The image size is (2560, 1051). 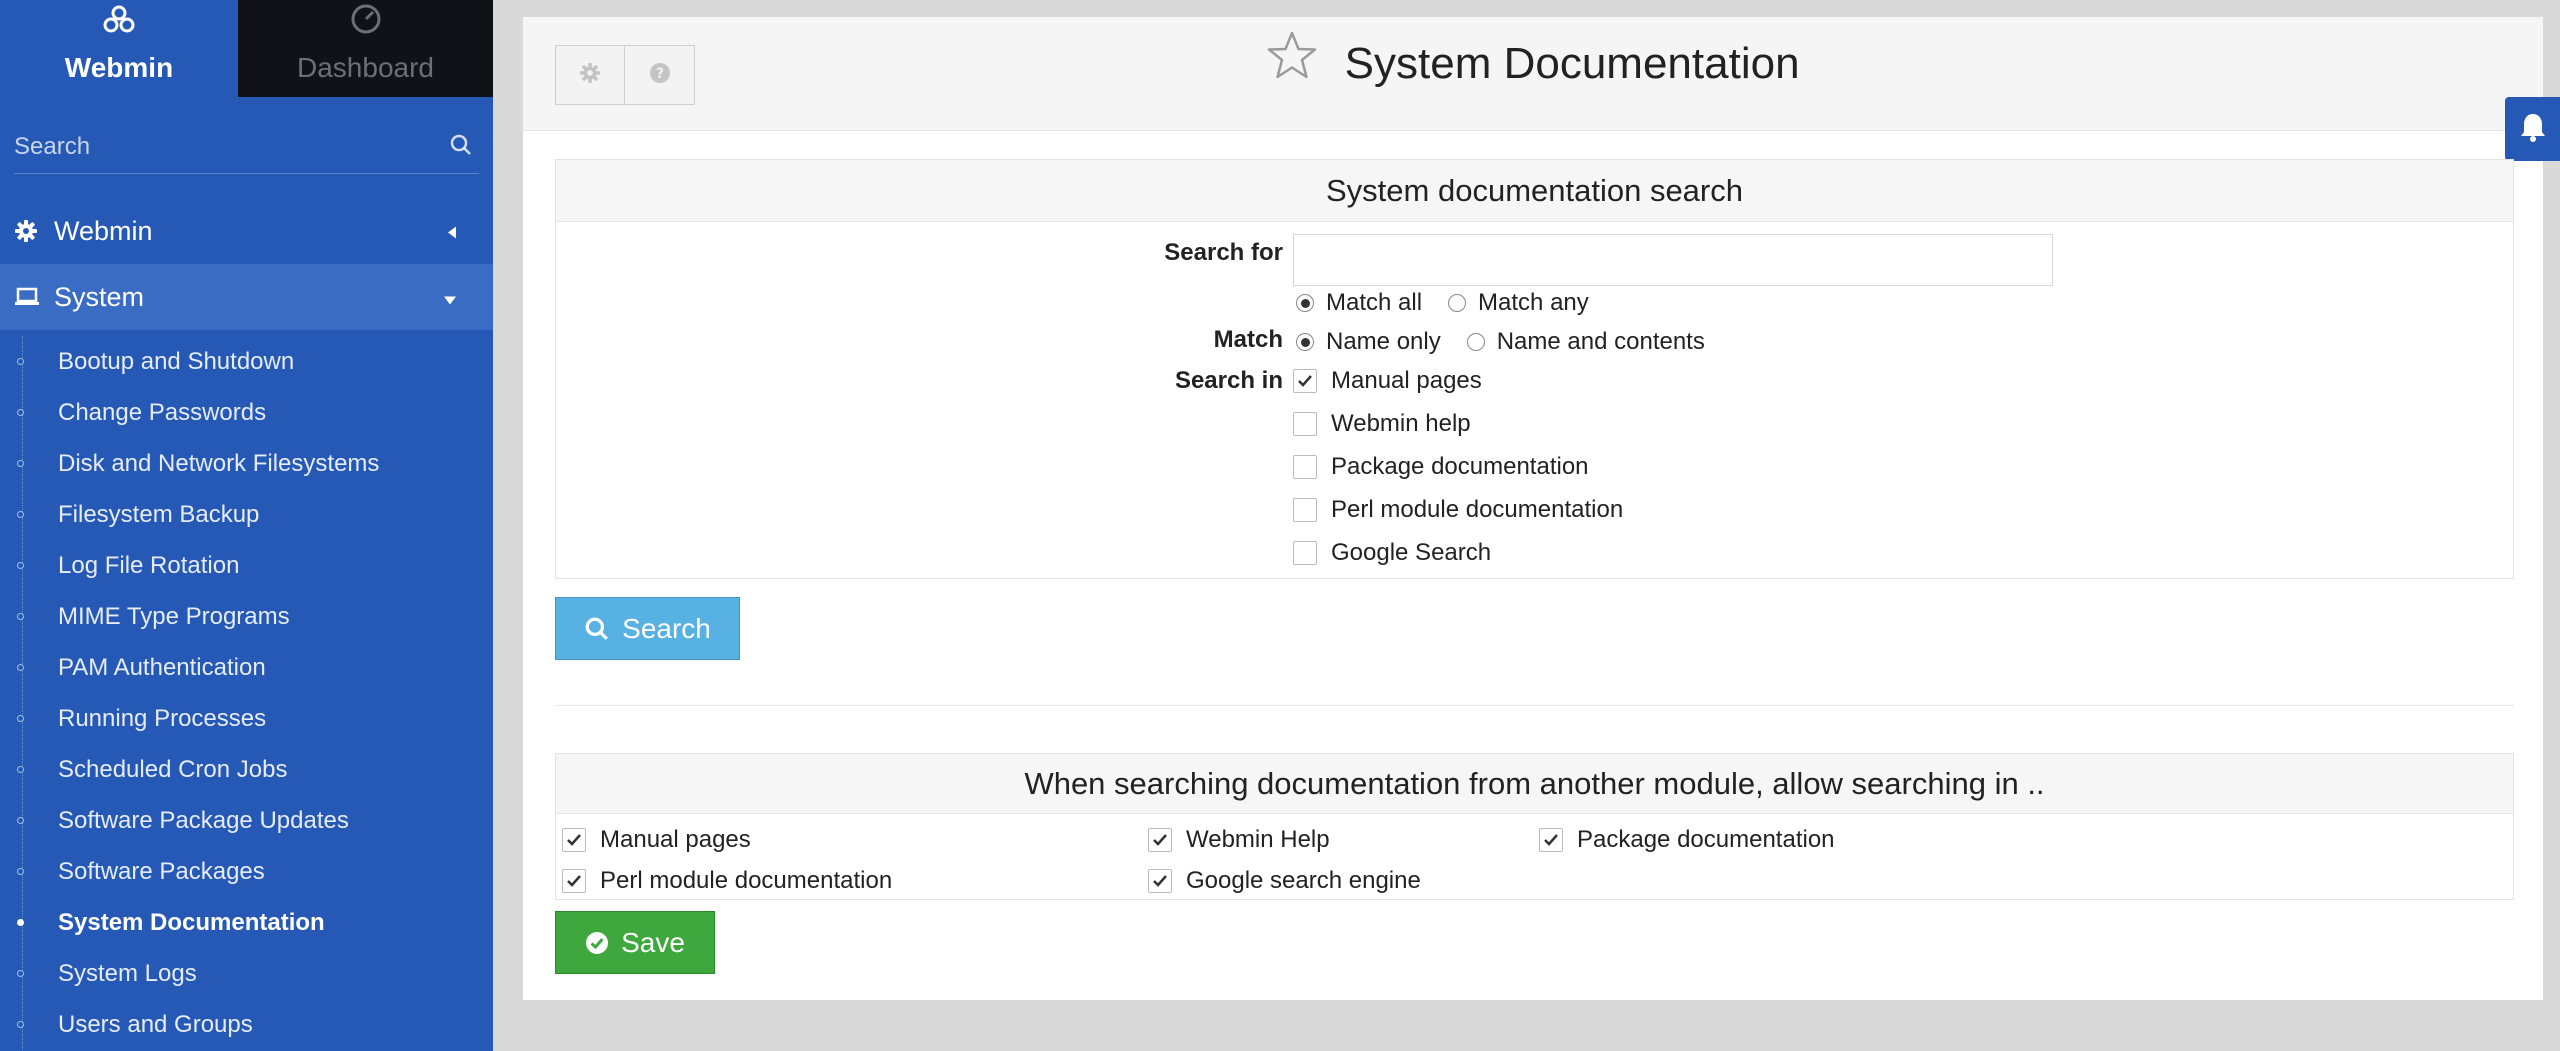 What do you see at coordinates (1258, 839) in the screenshot?
I see `module-webmin-help-label: Webmin Help` at bounding box center [1258, 839].